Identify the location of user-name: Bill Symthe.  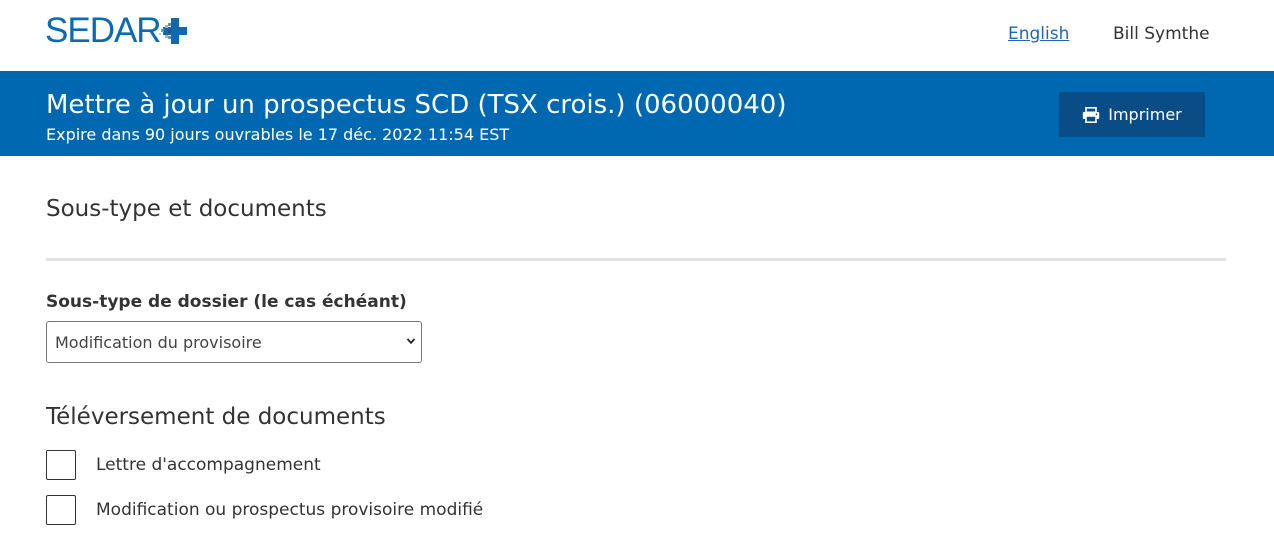
(1161, 34).